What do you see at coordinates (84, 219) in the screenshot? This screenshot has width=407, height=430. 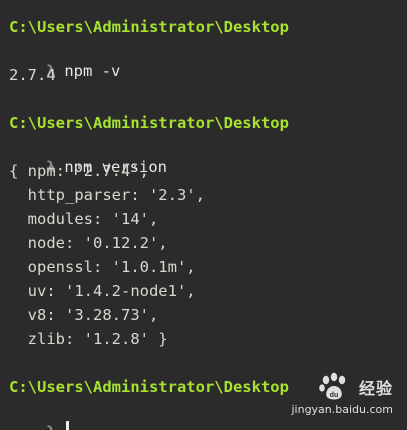 I see `output-line: modules: '14',` at bounding box center [84, 219].